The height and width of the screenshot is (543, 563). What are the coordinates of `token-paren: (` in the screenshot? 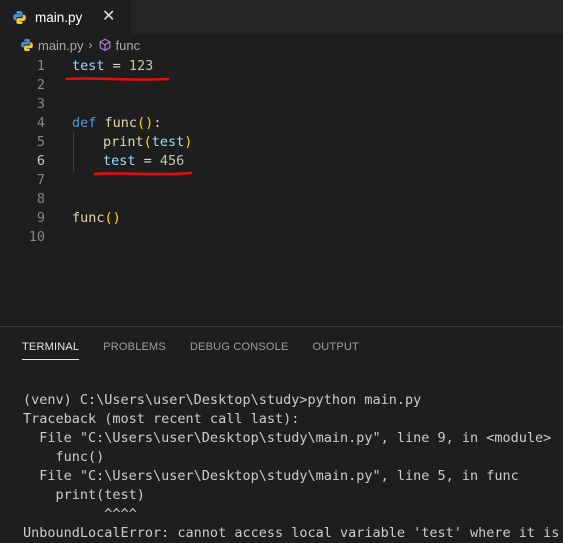 It's located at (147, 141).